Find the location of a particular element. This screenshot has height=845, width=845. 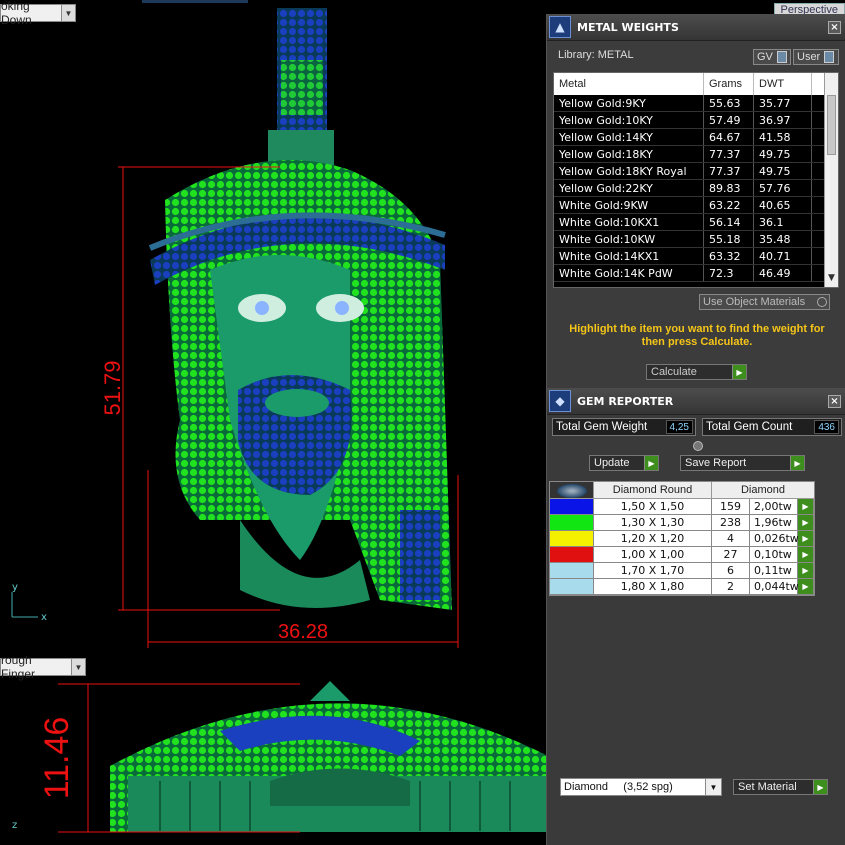

metal-dwt: 46.49 is located at coordinates (783, 273).